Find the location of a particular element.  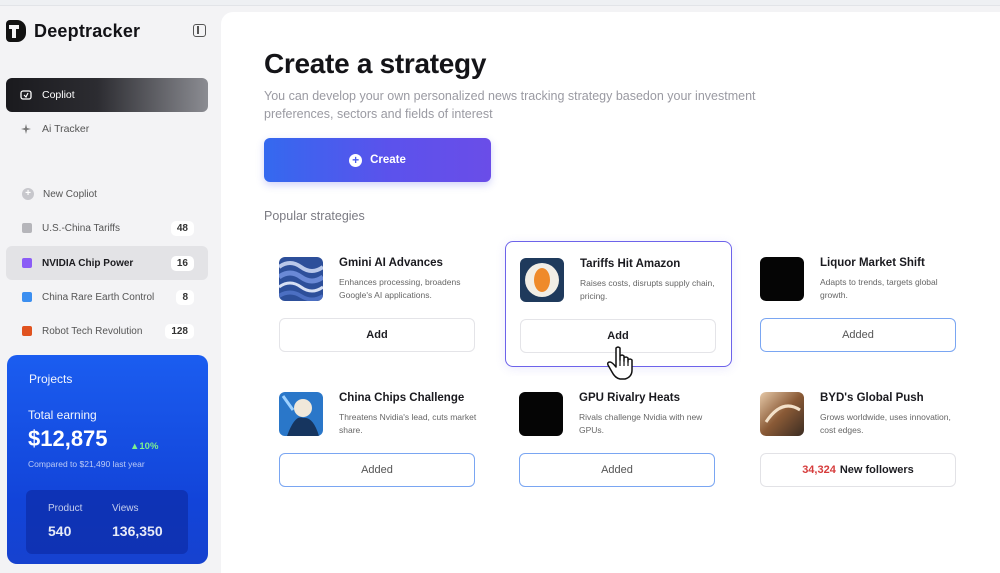

create-button: + Create is located at coordinates (377, 160).